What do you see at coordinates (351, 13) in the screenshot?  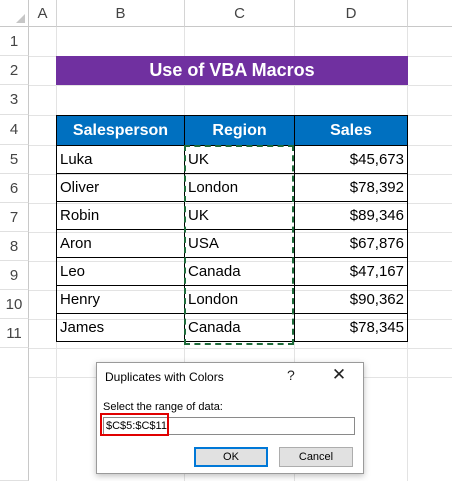 I see `column-header-d: D` at bounding box center [351, 13].